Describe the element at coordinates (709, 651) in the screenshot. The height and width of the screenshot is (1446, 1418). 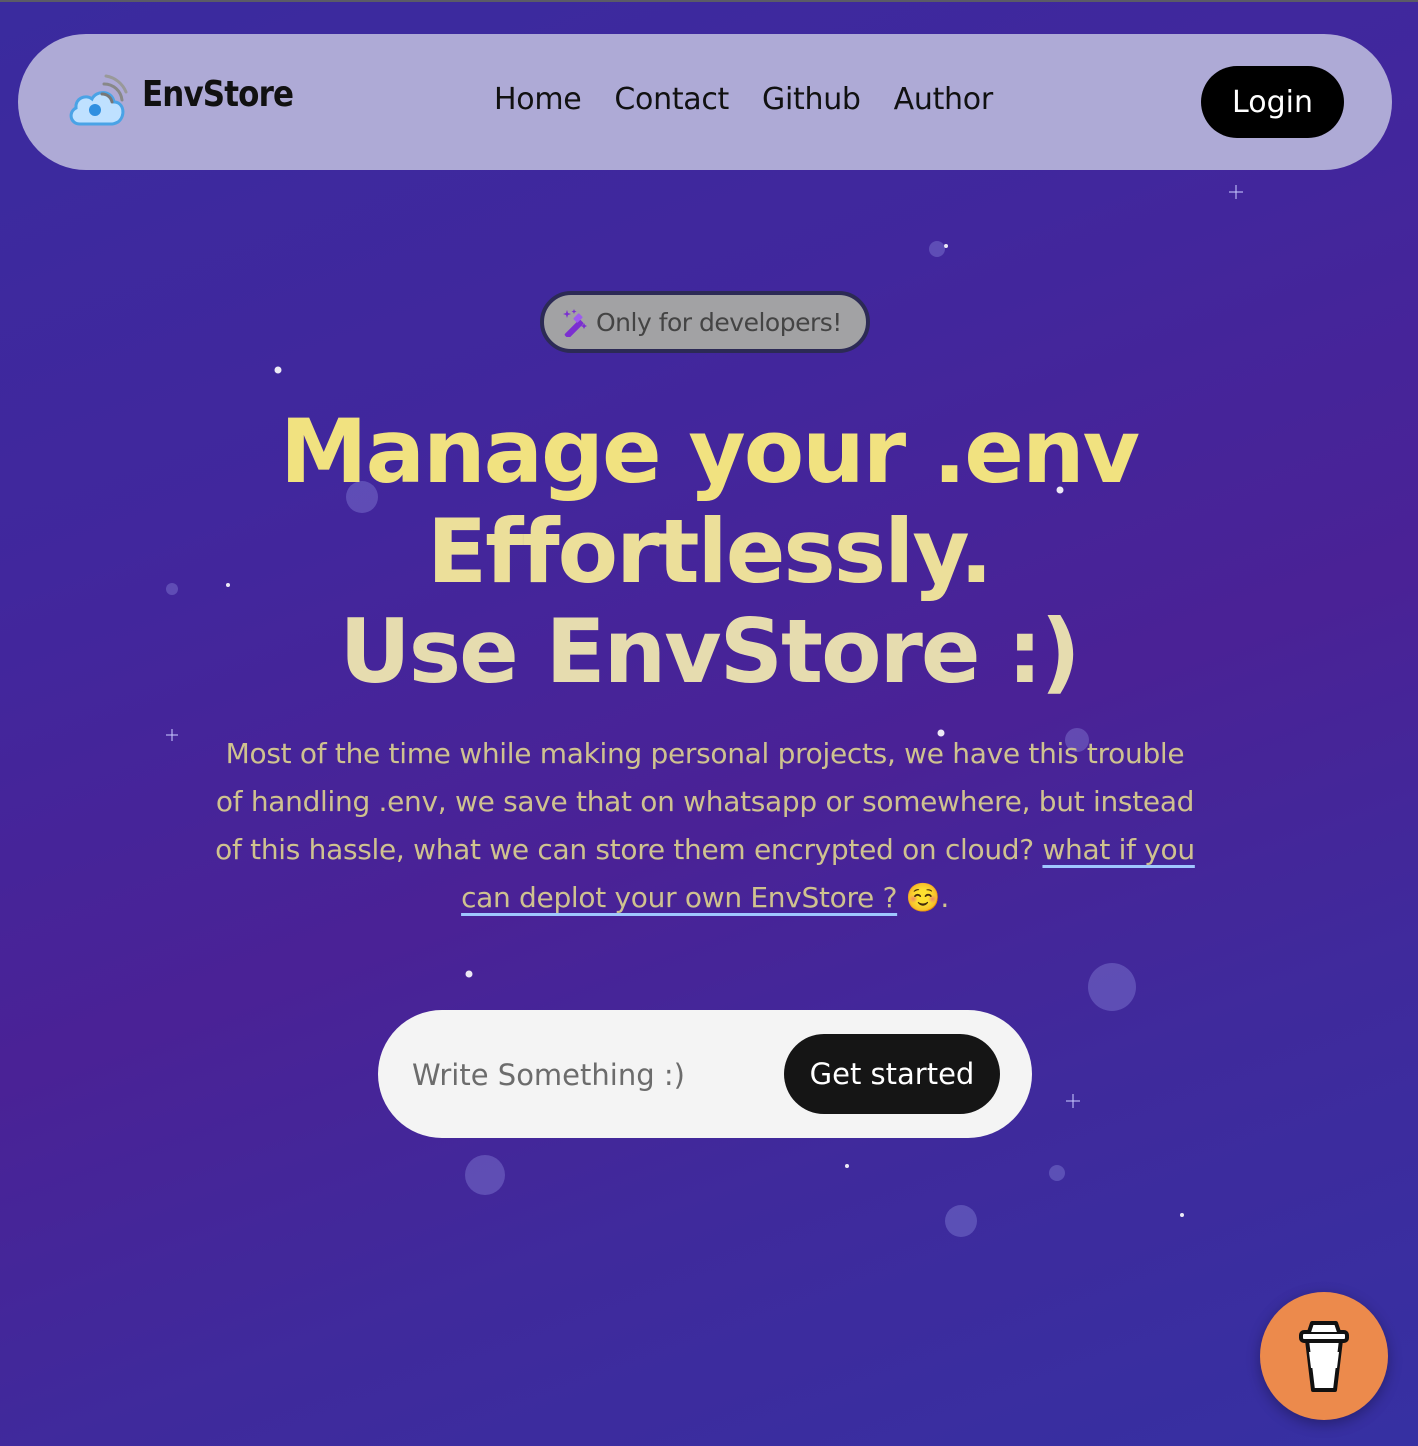
I see `headline-line-3: Use EnvStore :)` at that location.